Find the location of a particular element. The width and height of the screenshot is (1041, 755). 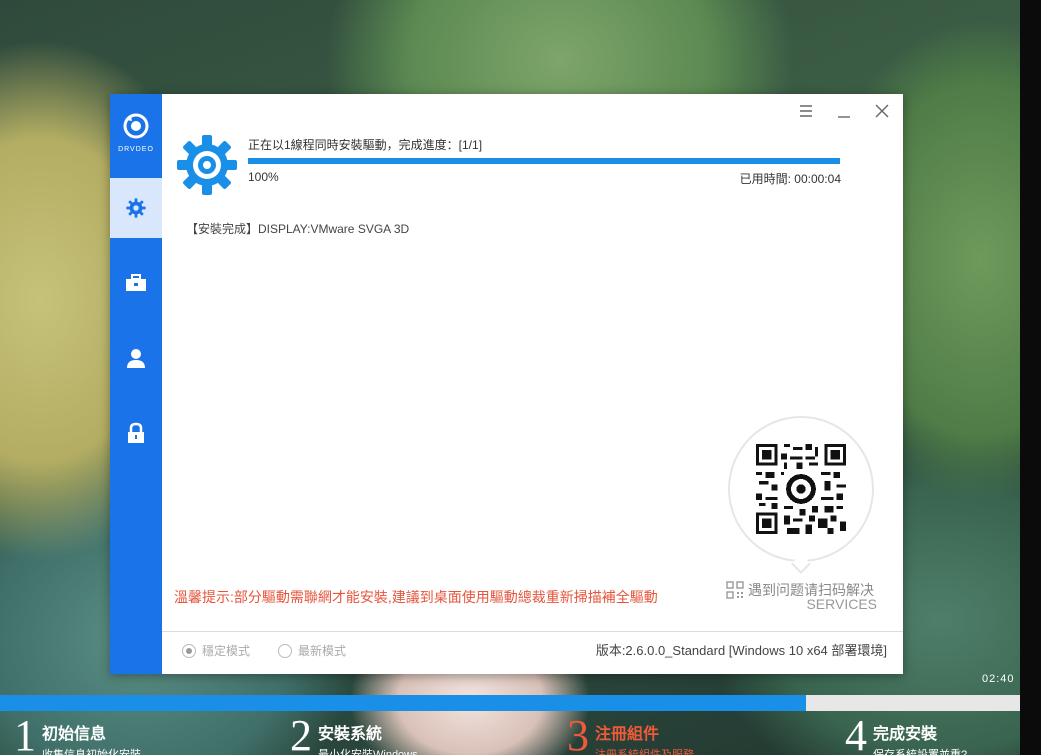

qr-small-icon is located at coordinates (735, 590).